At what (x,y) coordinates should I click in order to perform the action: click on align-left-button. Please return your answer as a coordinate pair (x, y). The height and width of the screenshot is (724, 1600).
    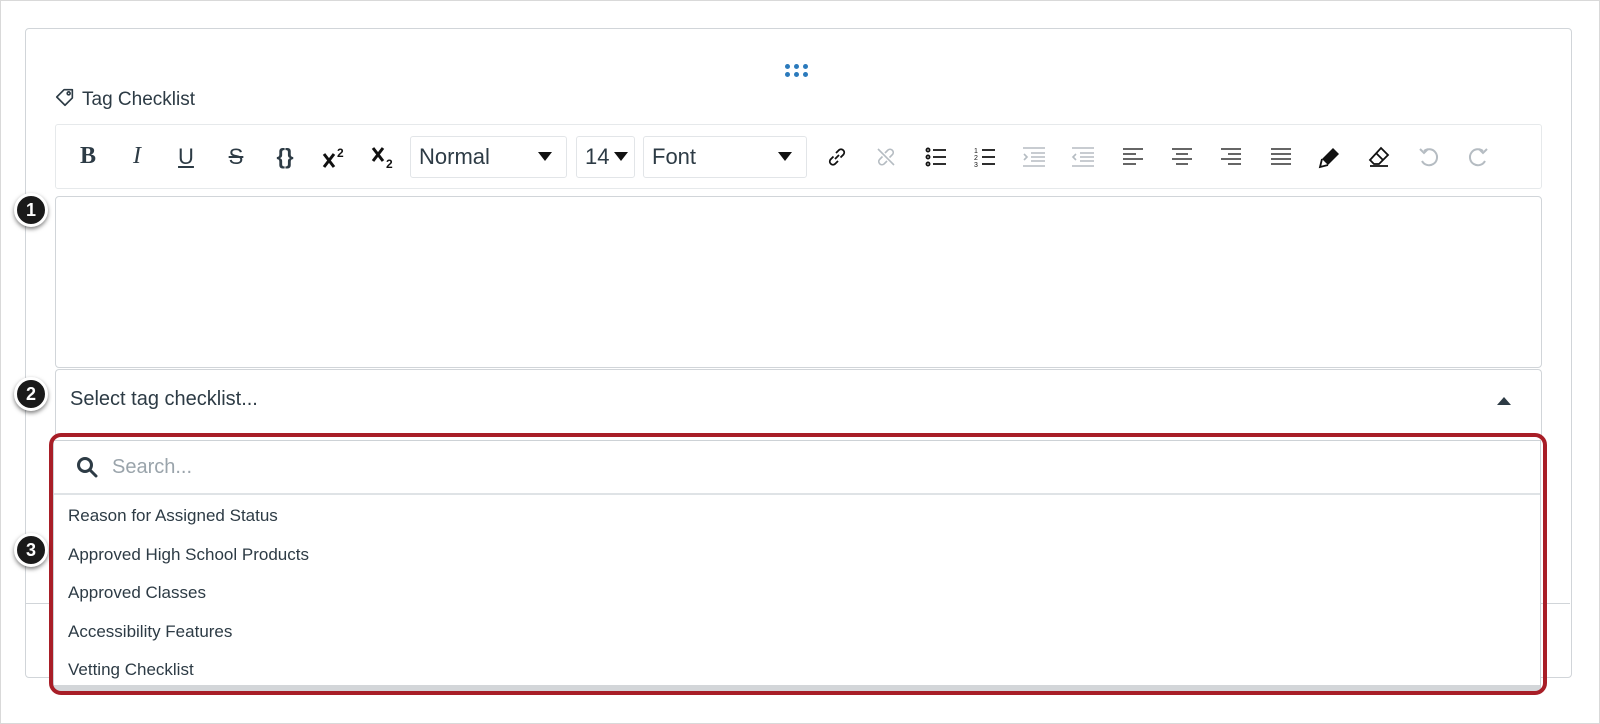
    Looking at the image, I should click on (1133, 156).